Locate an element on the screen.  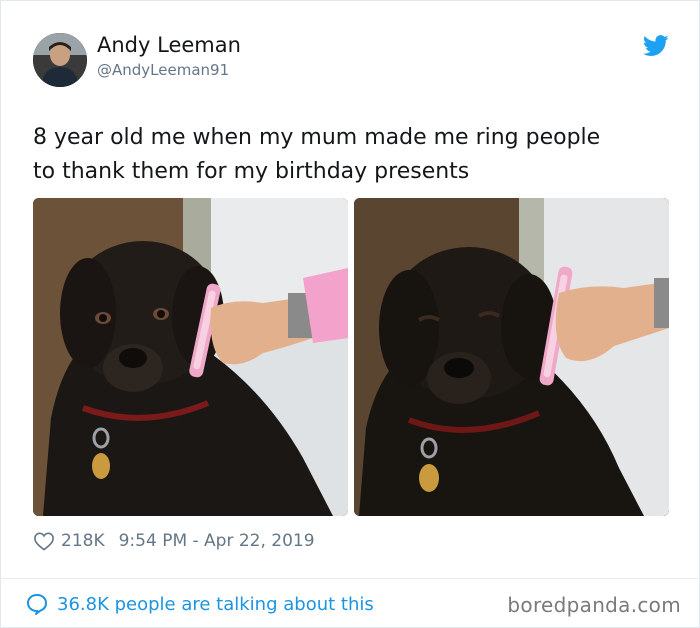
conversation-link: 36.8K people are talking about this is located at coordinates (199, 604).